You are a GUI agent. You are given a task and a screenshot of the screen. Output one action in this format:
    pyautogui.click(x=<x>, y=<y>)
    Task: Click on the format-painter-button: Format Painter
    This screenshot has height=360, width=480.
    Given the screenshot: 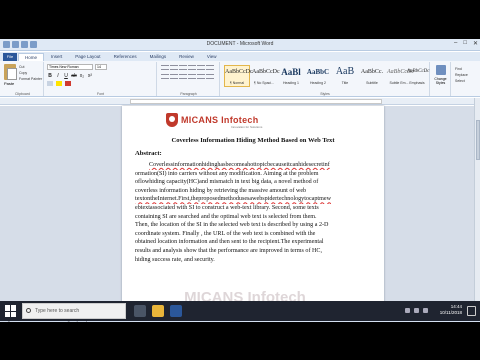 What is the action you would take?
    pyautogui.click(x=30, y=79)
    